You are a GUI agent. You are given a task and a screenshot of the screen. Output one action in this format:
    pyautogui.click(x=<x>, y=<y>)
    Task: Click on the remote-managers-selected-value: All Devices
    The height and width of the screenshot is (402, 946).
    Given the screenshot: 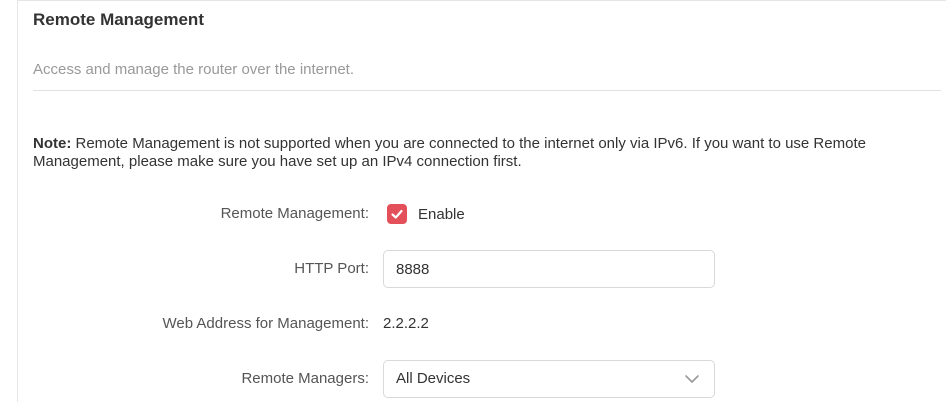 What is the action you would take?
    pyautogui.click(x=433, y=378)
    